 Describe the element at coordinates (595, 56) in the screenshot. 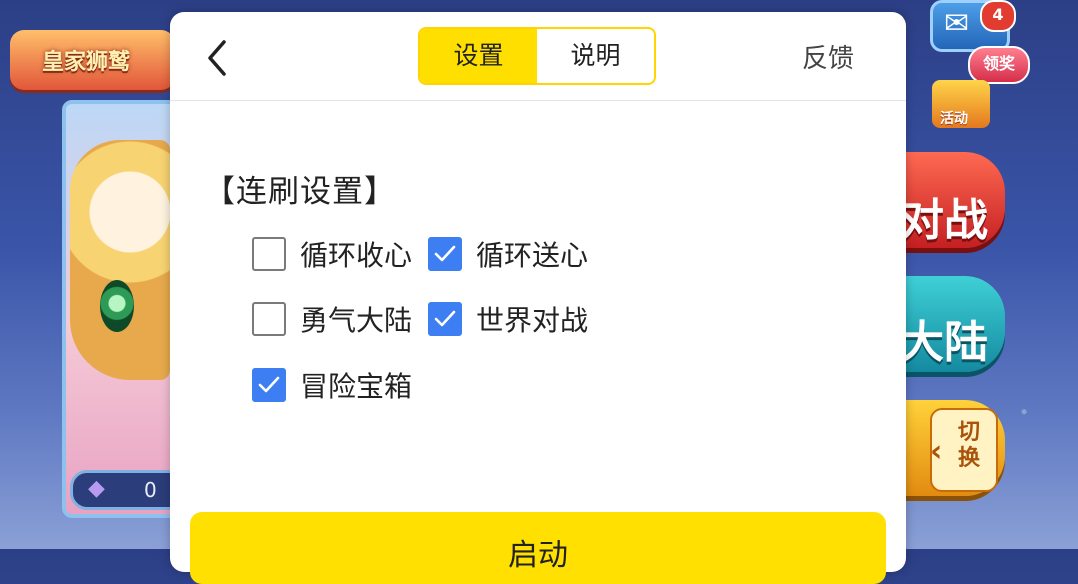

I see `tab-instructions: 说明` at that location.